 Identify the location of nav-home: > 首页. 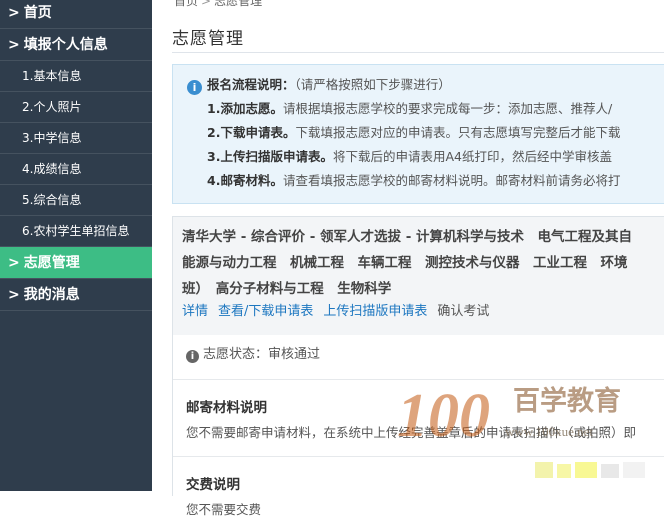
(76, 14).